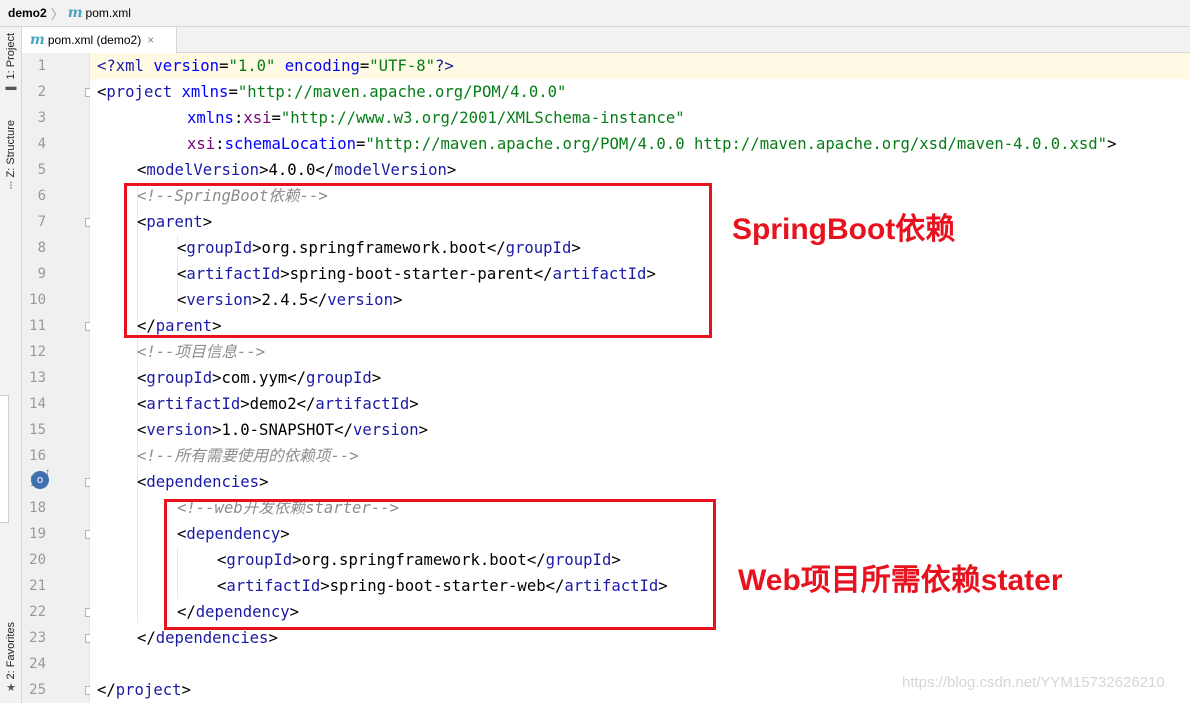 This screenshot has height=703, width=1190. I want to click on line-number: 10, so click(37, 300).